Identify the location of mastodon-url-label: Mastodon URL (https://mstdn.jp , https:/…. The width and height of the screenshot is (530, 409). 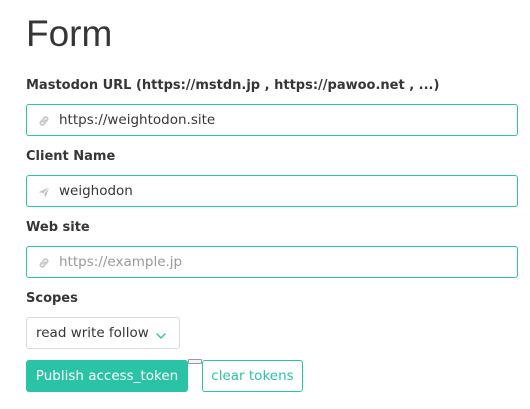
(233, 85).